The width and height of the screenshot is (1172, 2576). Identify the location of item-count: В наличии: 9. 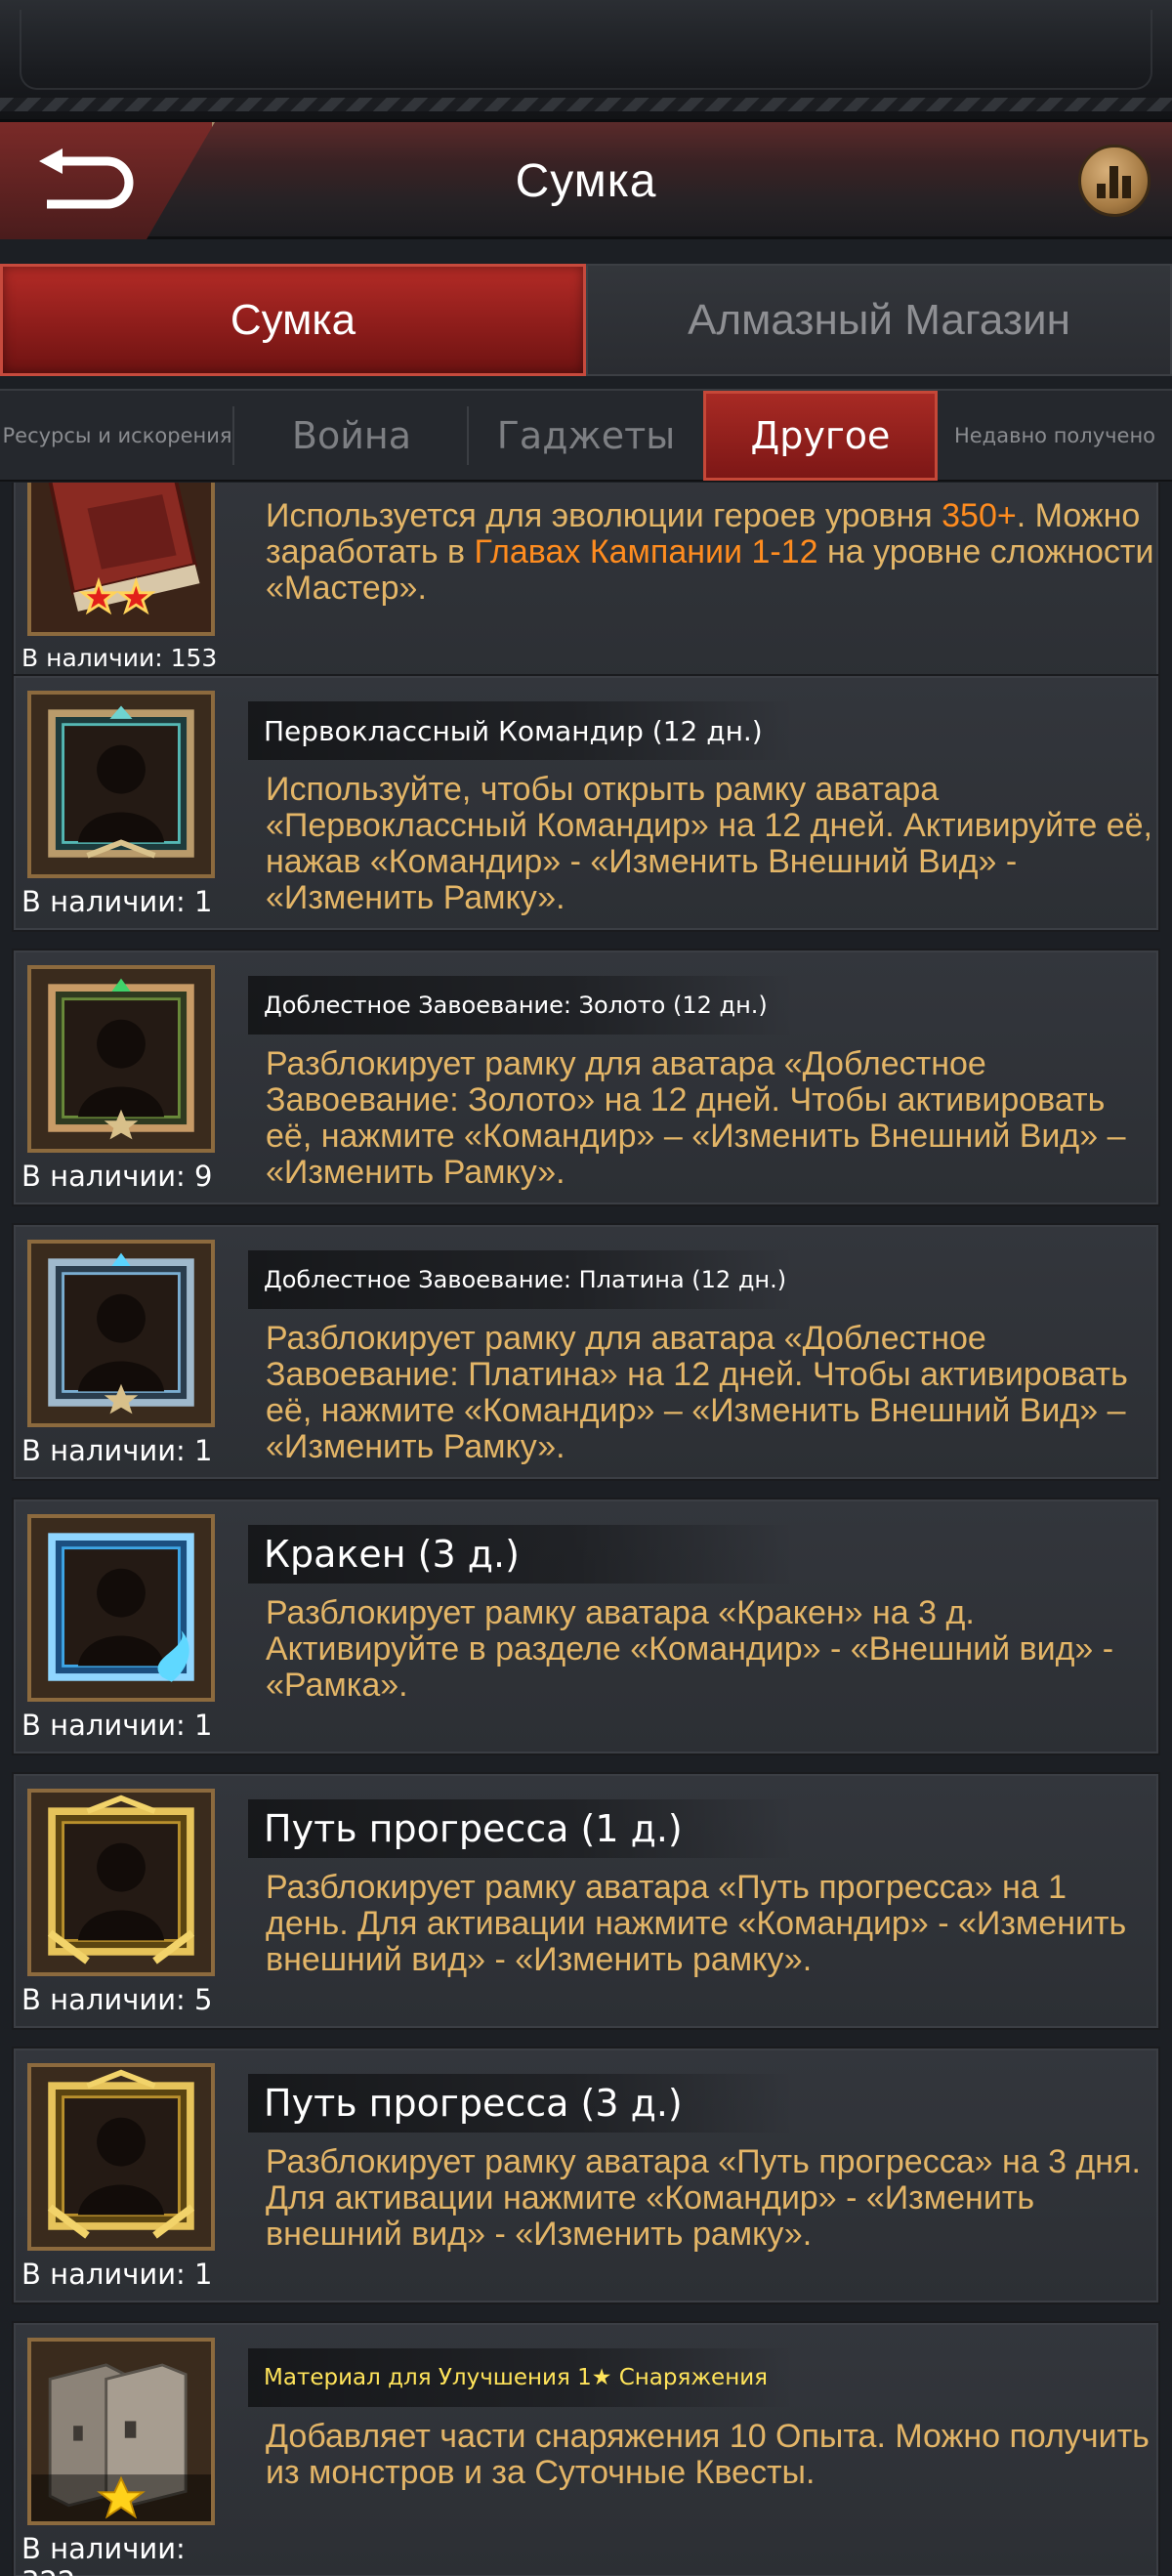
(117, 1176).